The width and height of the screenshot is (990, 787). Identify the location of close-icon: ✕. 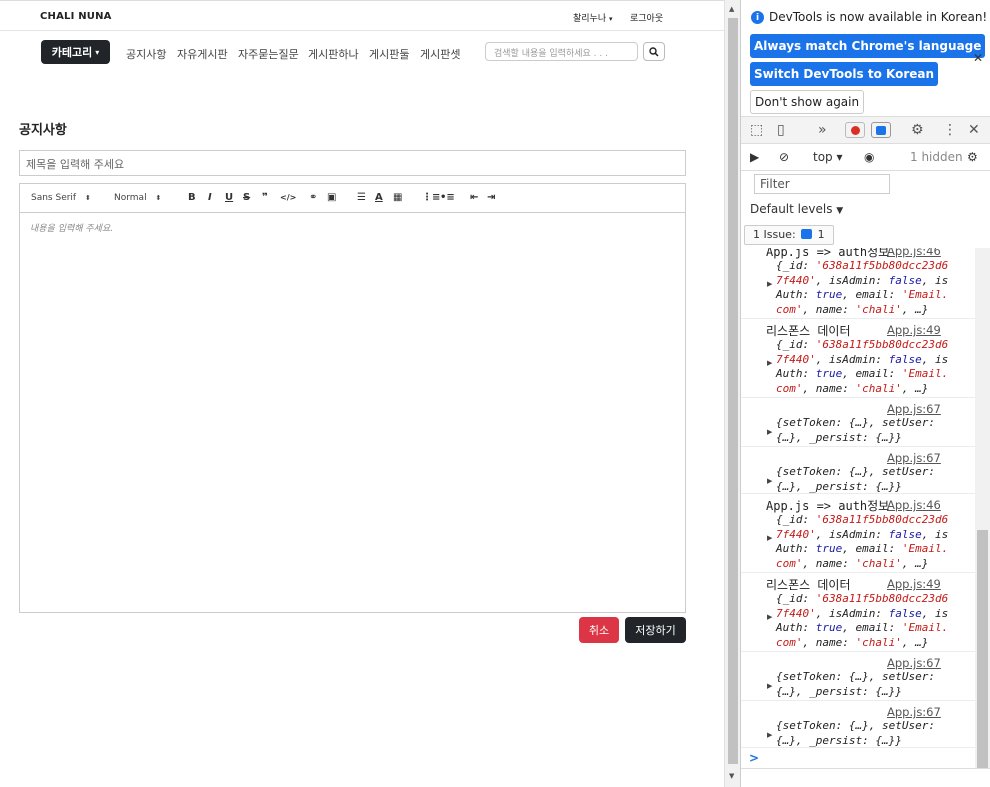
(978, 58).